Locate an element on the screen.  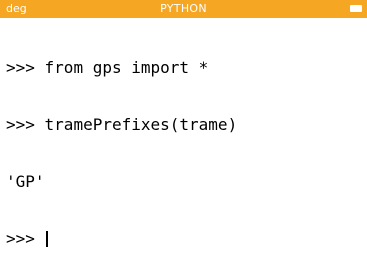
console-input-text is located at coordinates (40, 238).